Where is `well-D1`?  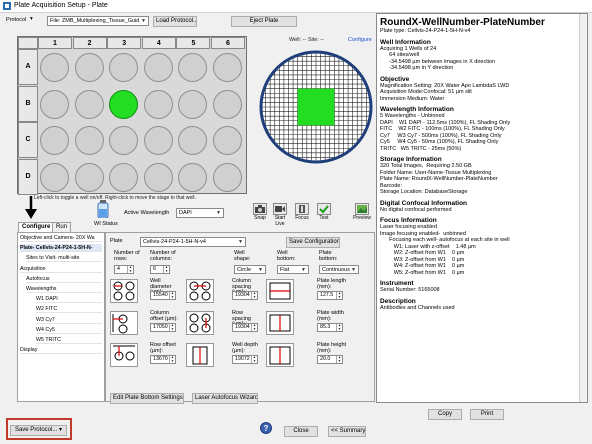 well-D1 is located at coordinates (54, 177).